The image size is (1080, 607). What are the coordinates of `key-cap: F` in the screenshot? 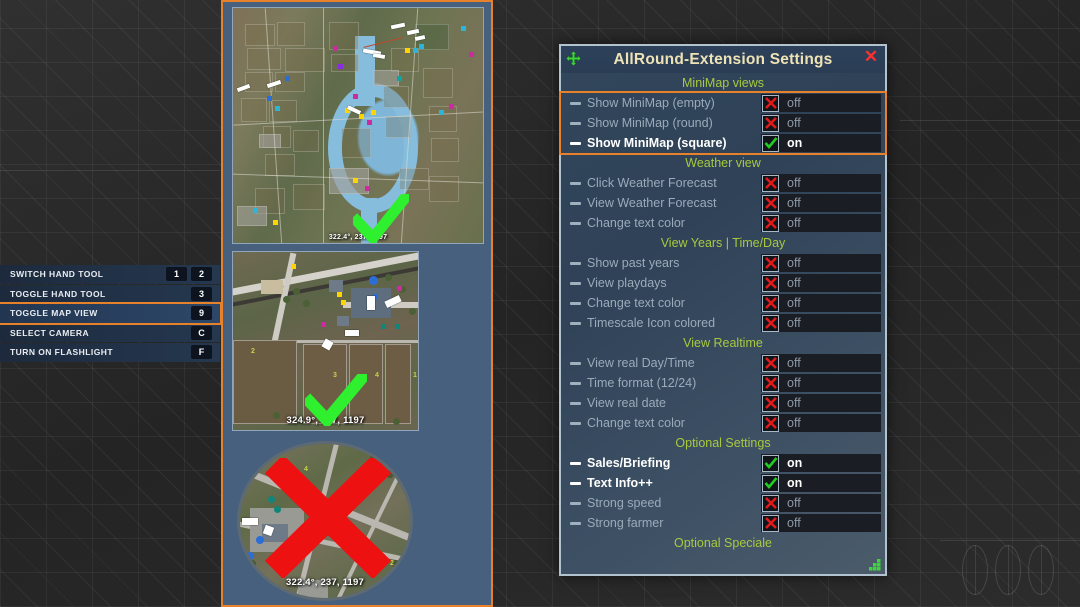 It's located at (201, 352).